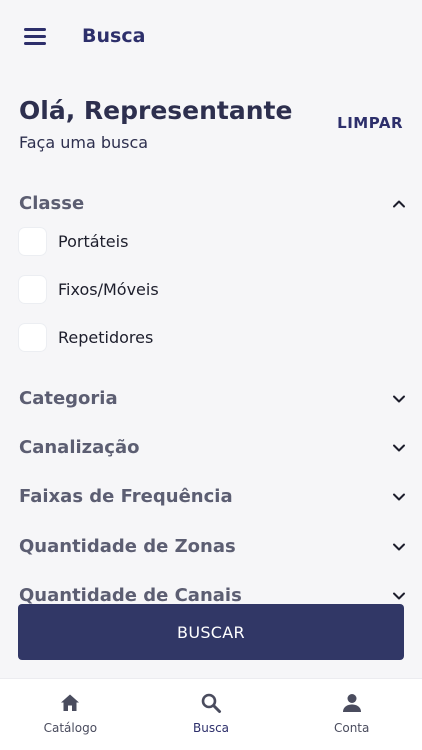 The image size is (422, 750). What do you see at coordinates (93, 241) in the screenshot?
I see `option-label: Portáteis` at bounding box center [93, 241].